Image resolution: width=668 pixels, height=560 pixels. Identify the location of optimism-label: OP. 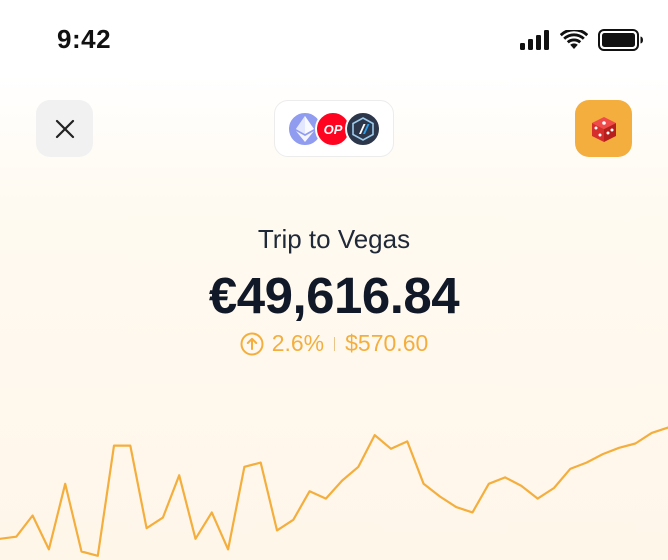
(333, 129).